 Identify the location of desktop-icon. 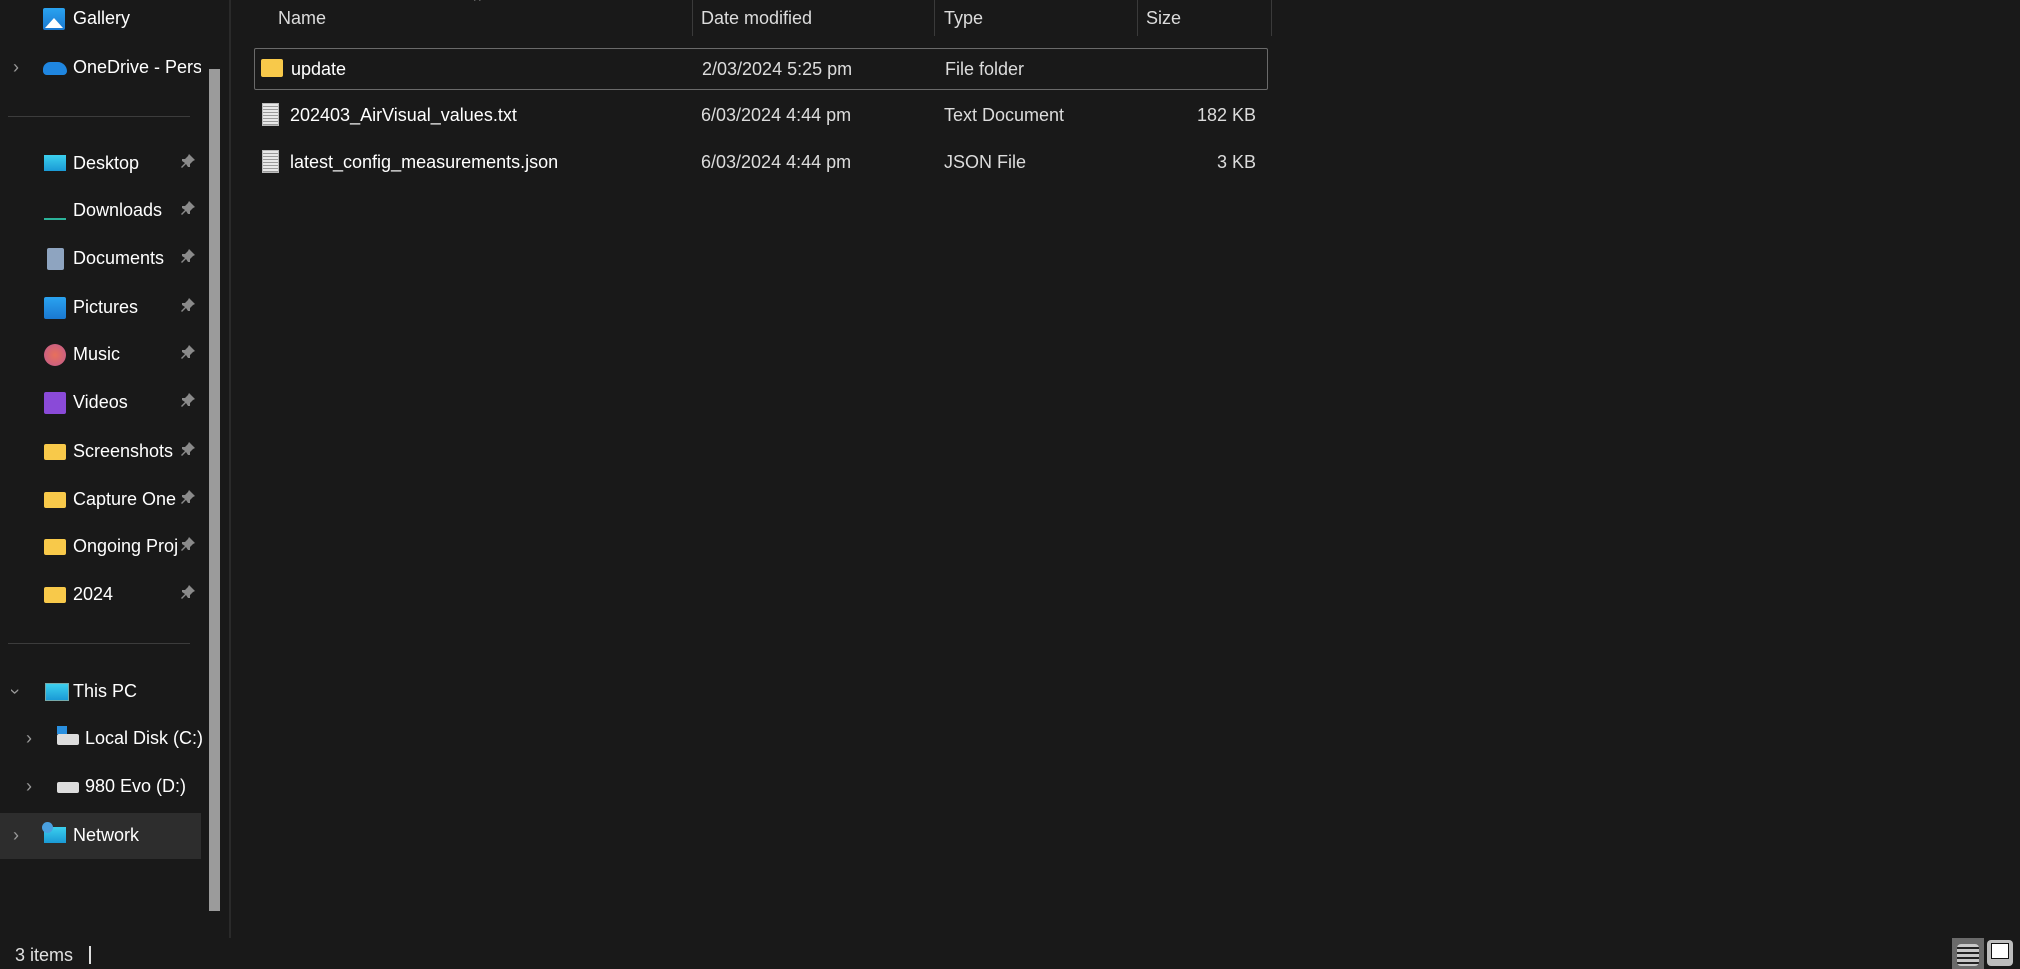
(55, 163).